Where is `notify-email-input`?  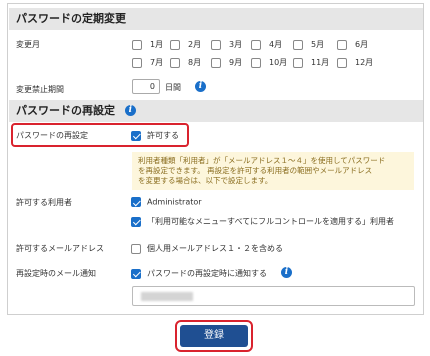 notify-email-input is located at coordinates (273, 296).